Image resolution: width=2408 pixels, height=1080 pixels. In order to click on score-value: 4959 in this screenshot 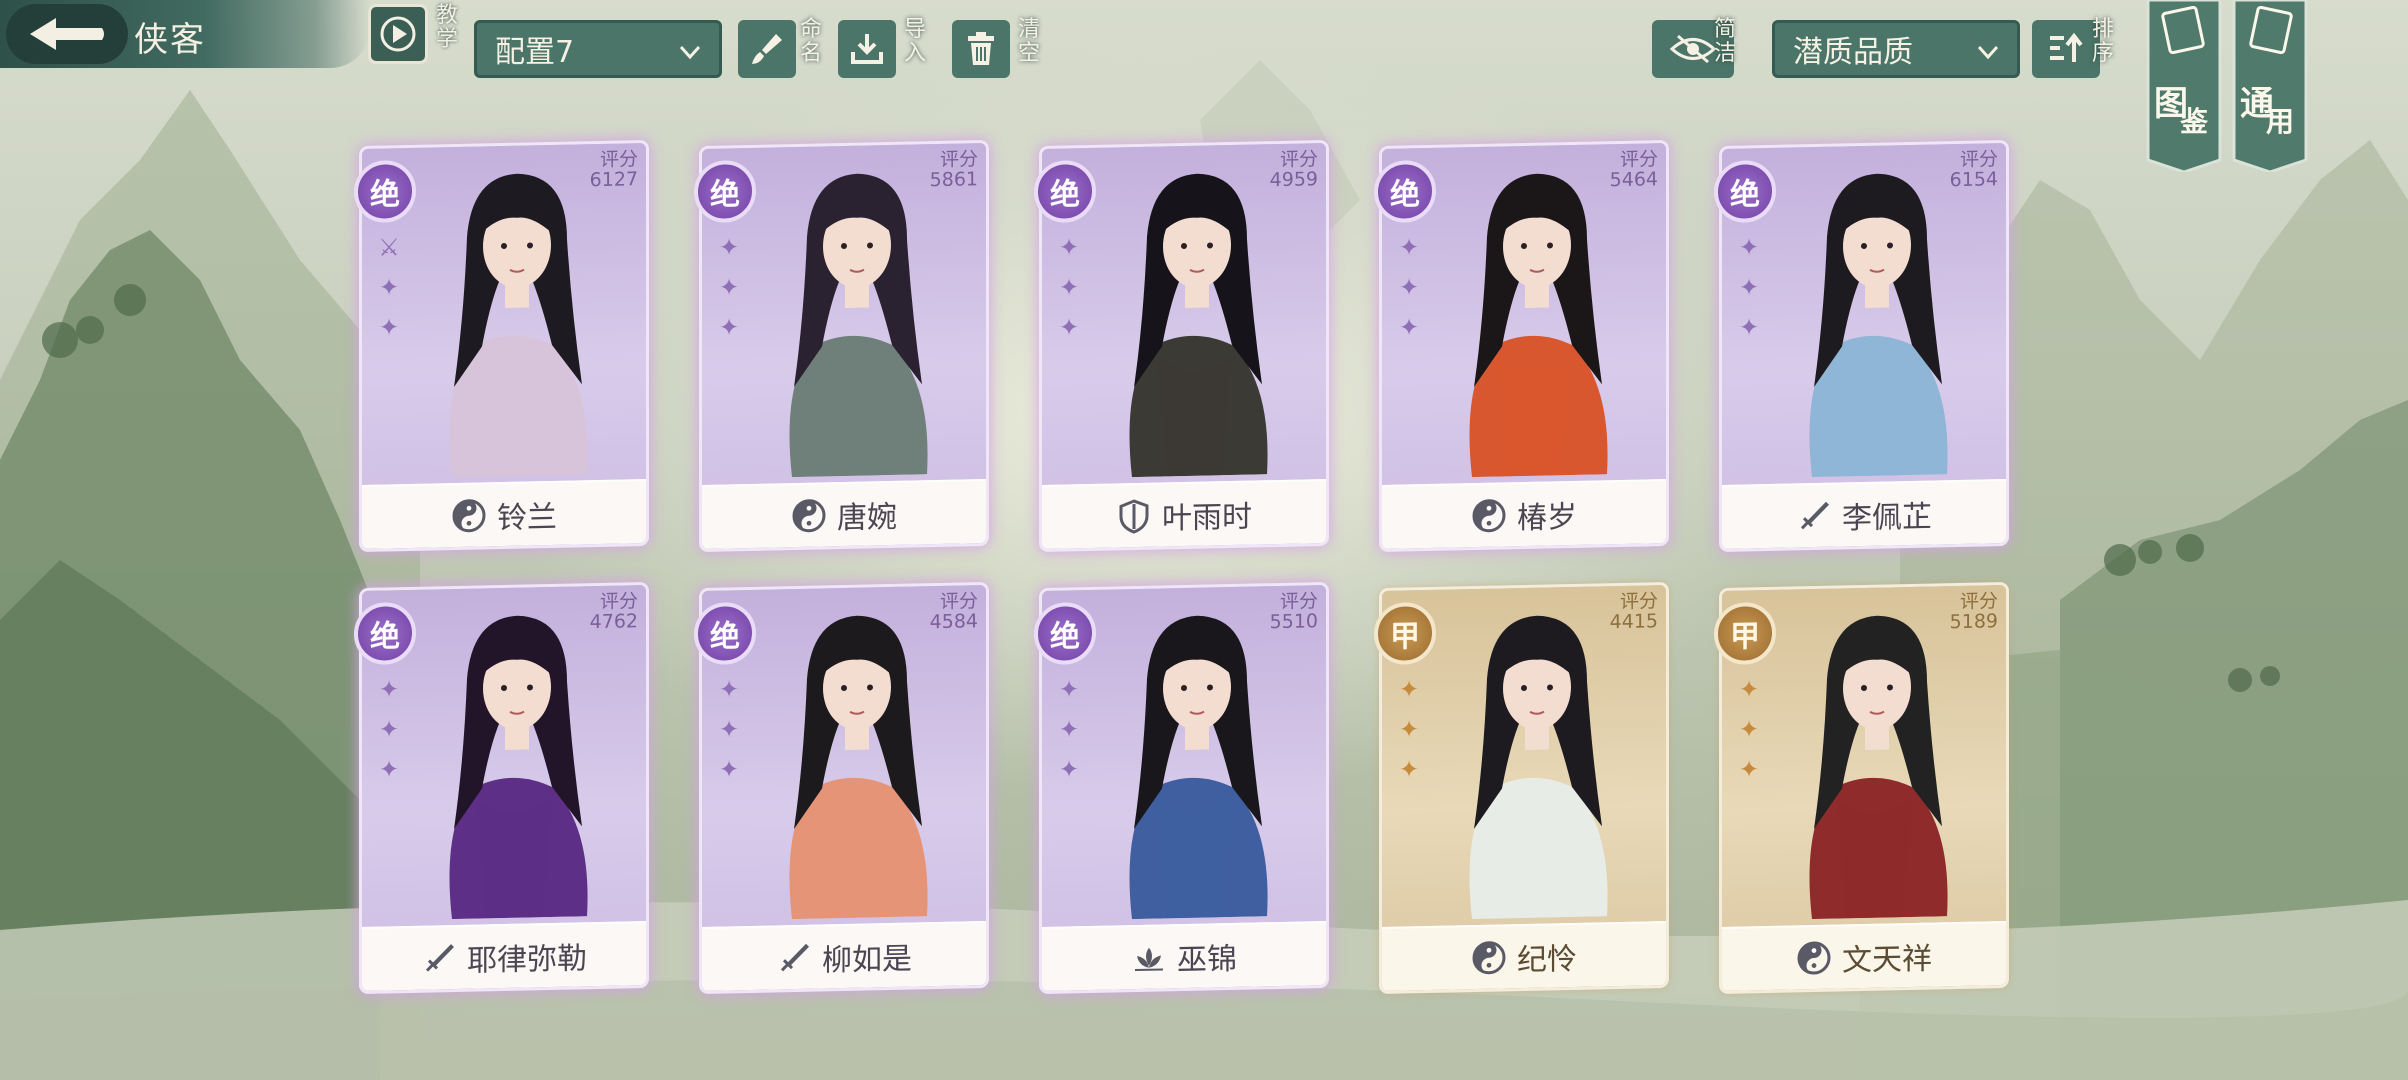, I will do `click(1293, 180)`.